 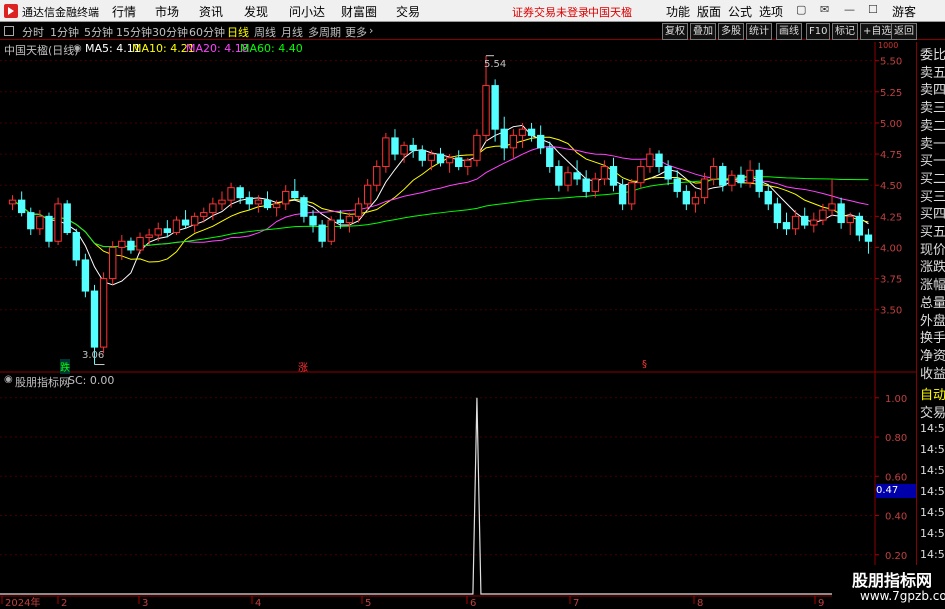 What do you see at coordinates (932, 73) in the screenshot?
I see `side-label-1: 卖五` at bounding box center [932, 73].